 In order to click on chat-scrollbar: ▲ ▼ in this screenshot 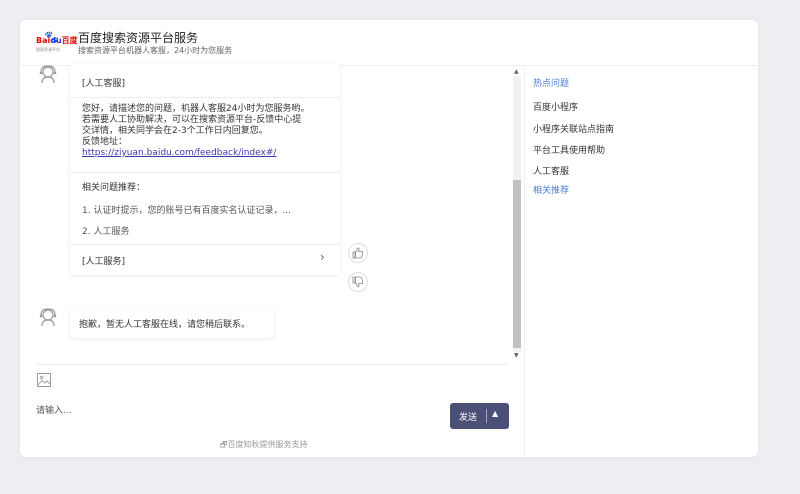, I will do `click(517, 214)`.